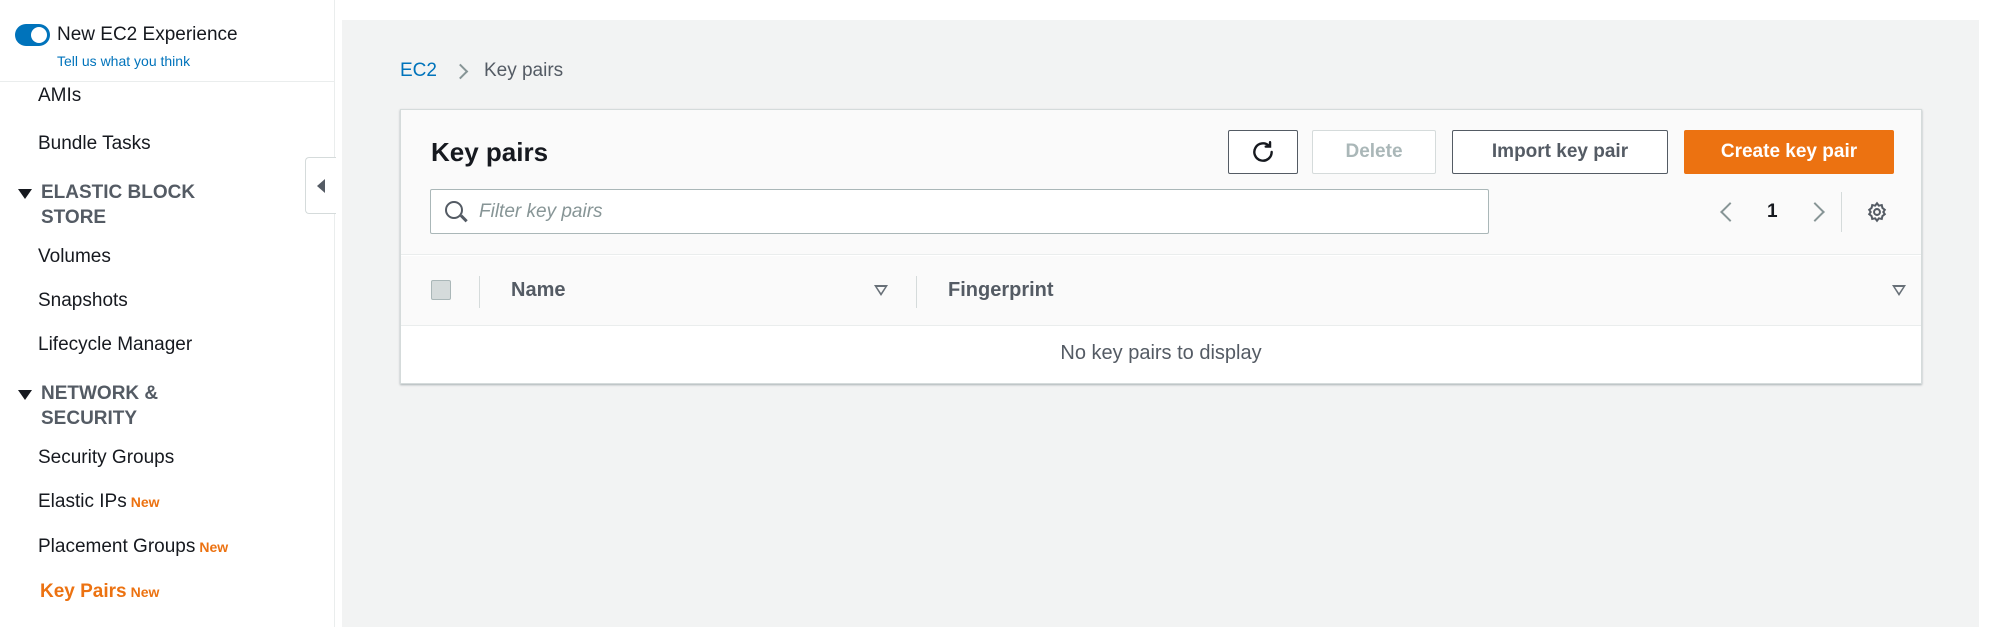 The width and height of the screenshot is (1999, 627). Describe the element at coordinates (490, 152) in the screenshot. I see `panel-title: Key pairs` at that location.